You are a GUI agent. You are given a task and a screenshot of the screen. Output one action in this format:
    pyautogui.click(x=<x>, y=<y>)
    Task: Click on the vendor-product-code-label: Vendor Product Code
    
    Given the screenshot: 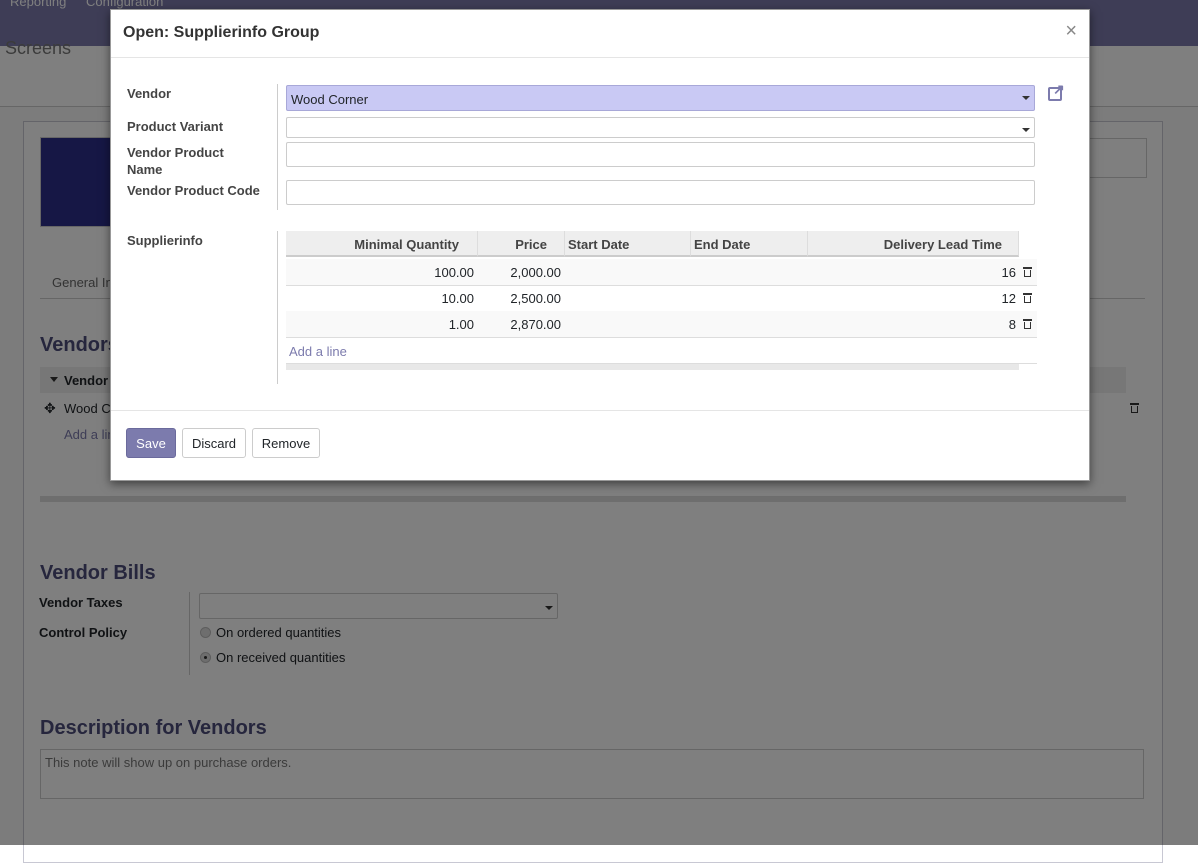 What is the action you would take?
    pyautogui.click(x=193, y=190)
    